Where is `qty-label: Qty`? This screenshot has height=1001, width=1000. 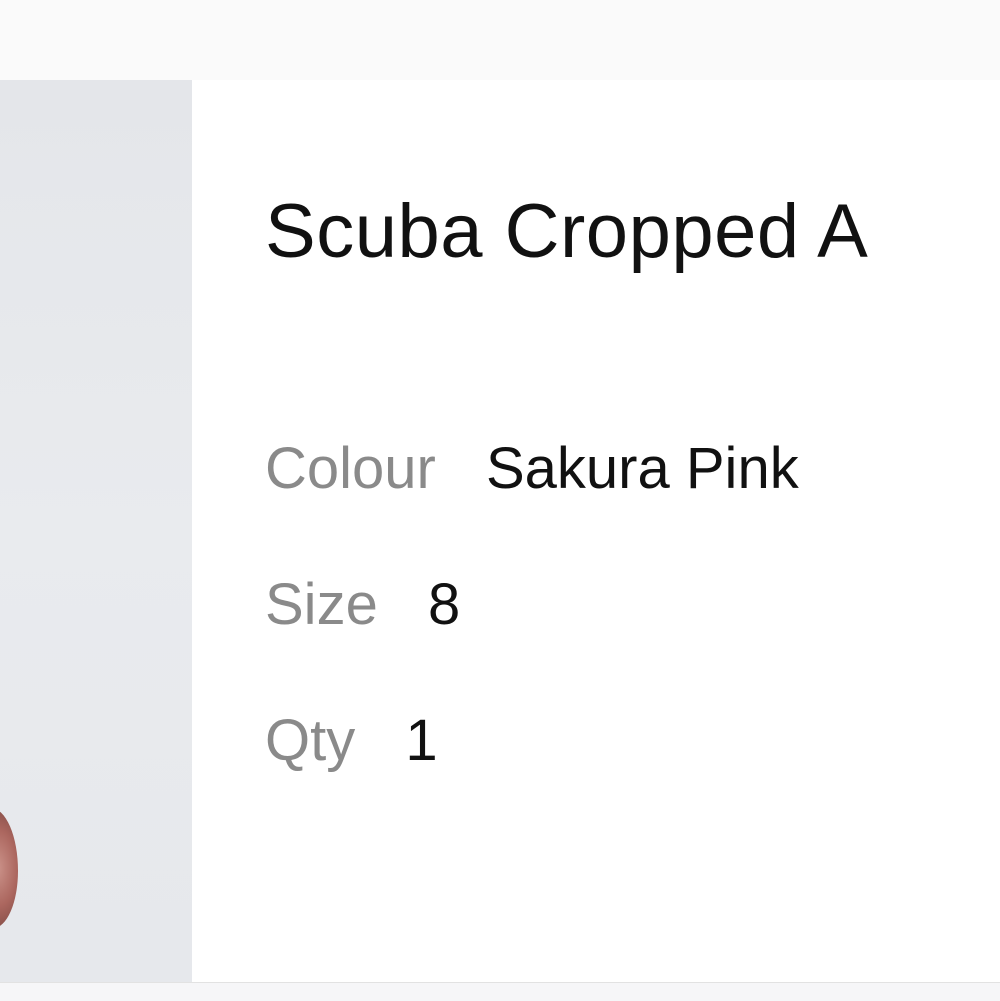 qty-label: Qty is located at coordinates (310, 740).